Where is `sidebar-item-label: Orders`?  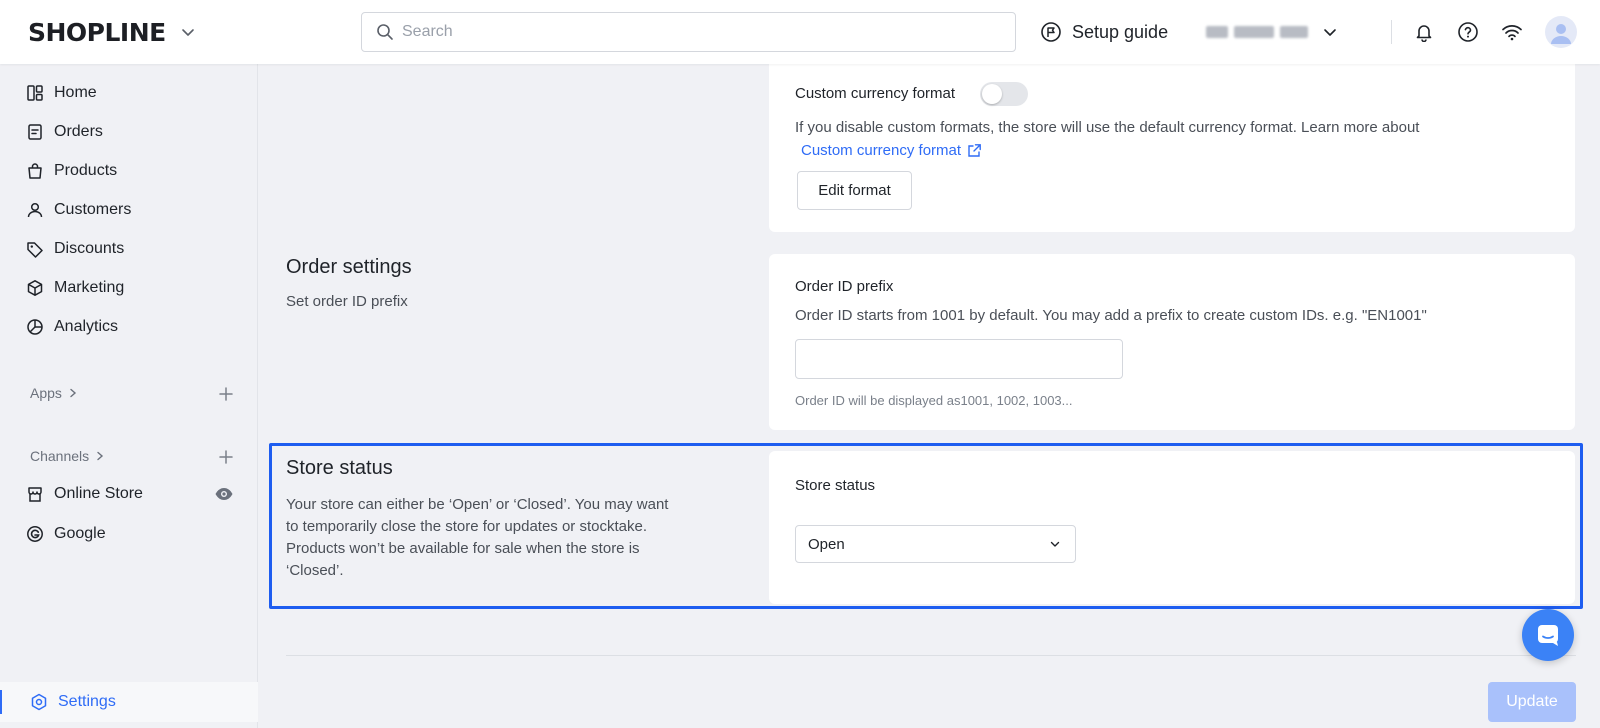 sidebar-item-label: Orders is located at coordinates (78, 131).